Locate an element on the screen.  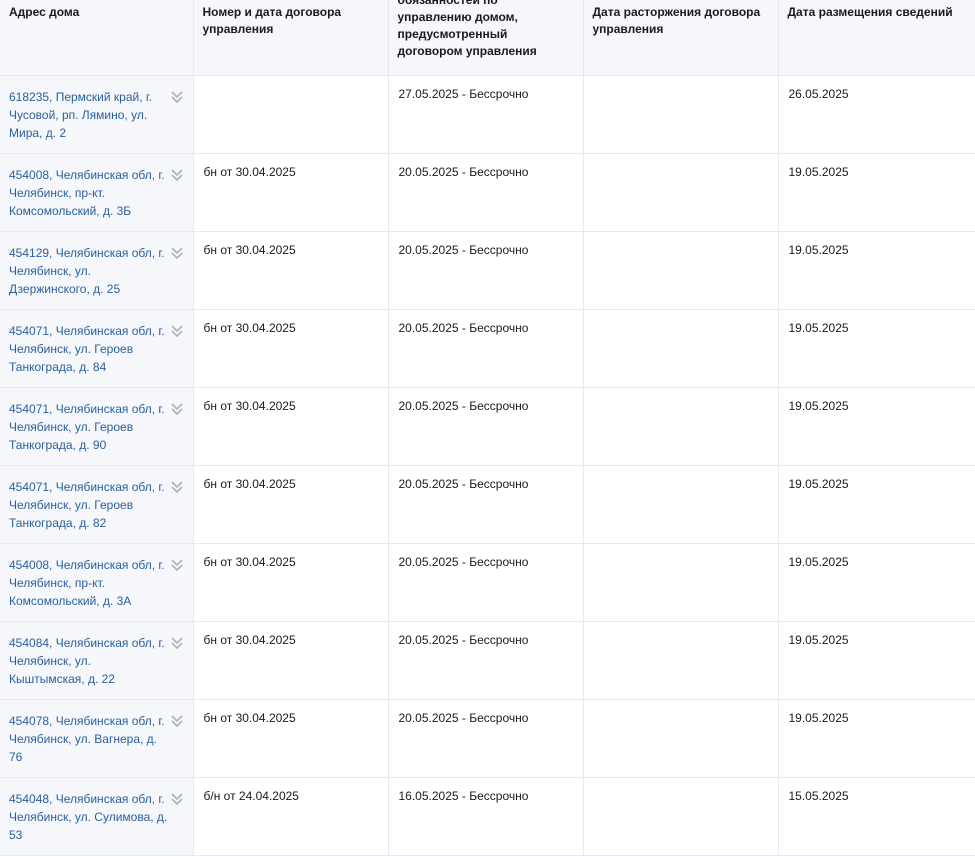
header-contract: Номер и дата договора управления is located at coordinates (291, 38).